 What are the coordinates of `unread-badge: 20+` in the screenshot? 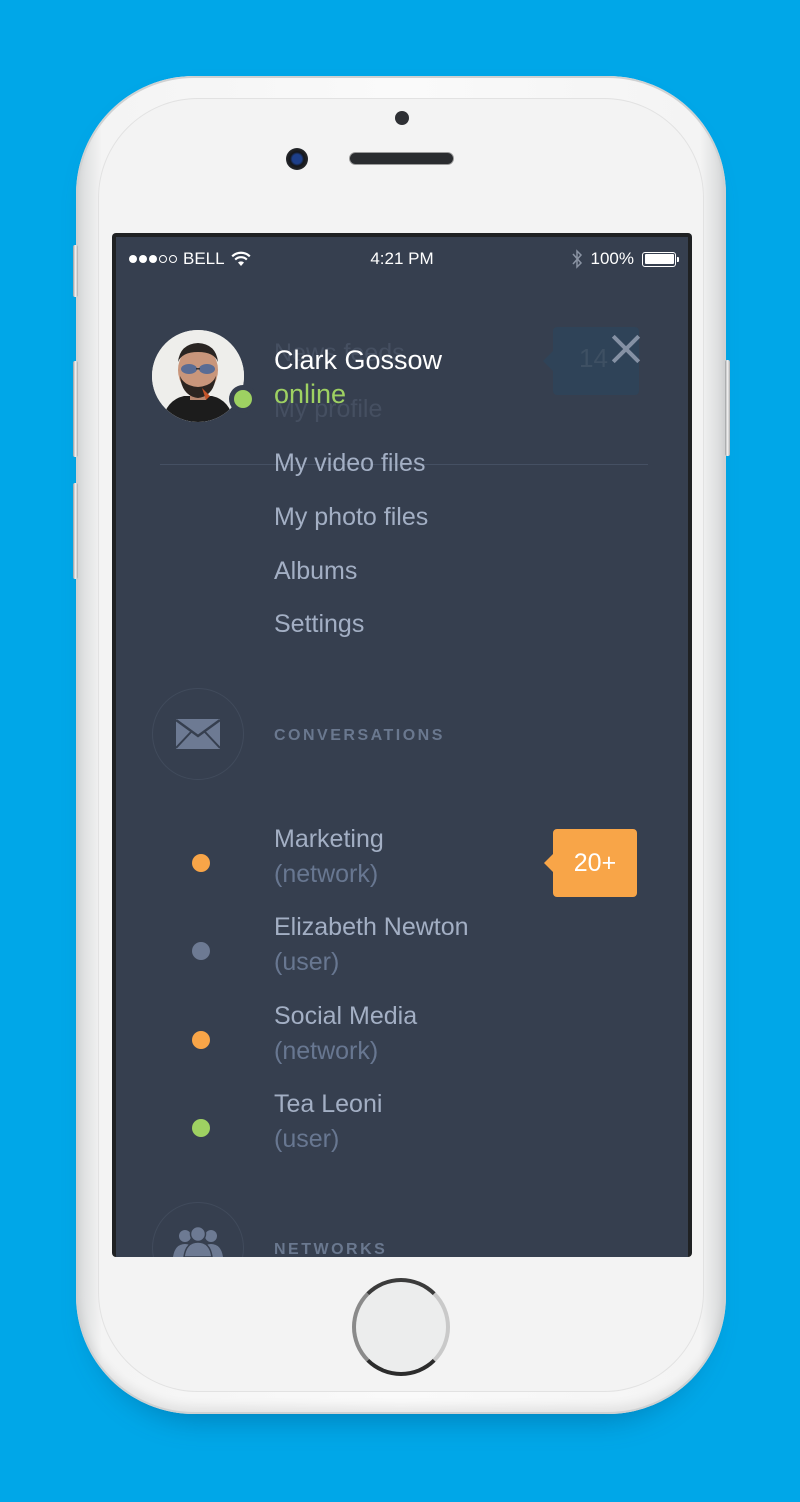 It's located at (590, 863).